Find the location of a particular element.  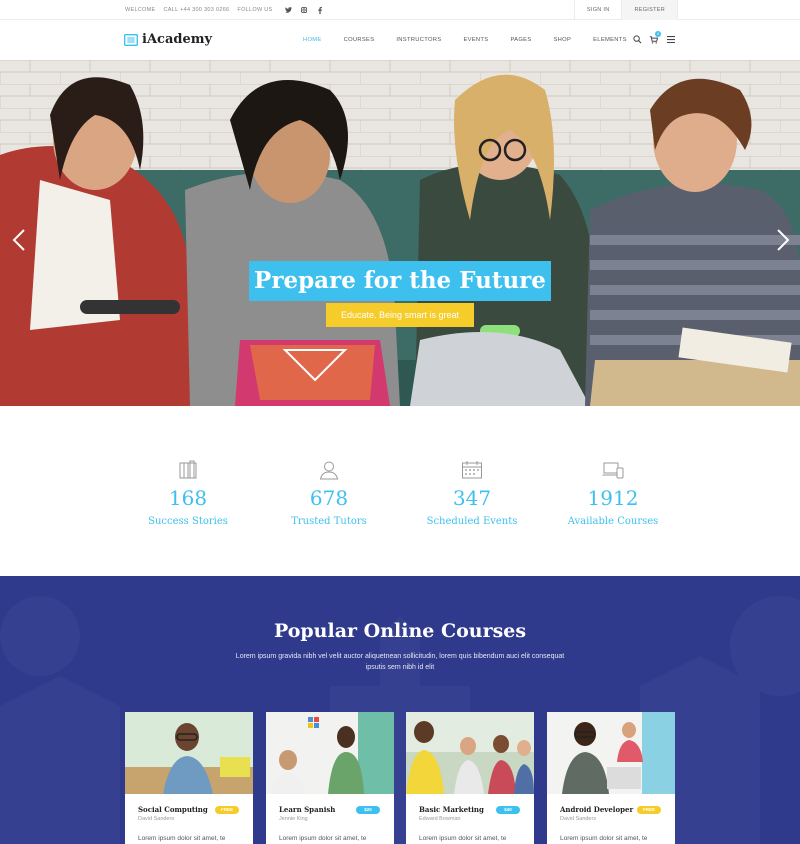

hero-prev-arrow-icon is located at coordinates (19, 240).